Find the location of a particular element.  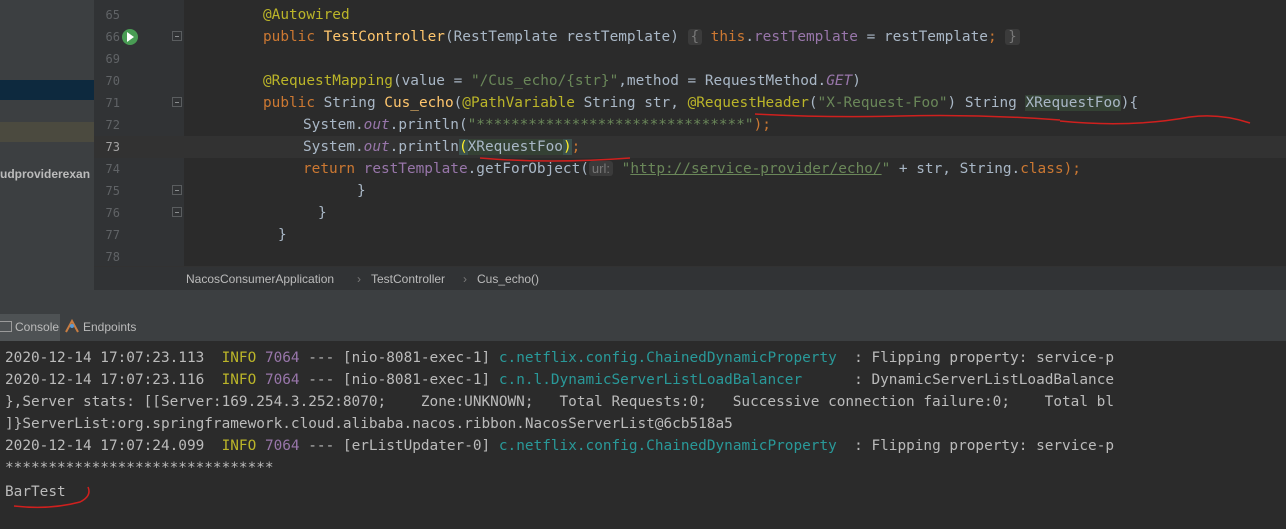

sidebar-highlight-row is located at coordinates (47, 132).